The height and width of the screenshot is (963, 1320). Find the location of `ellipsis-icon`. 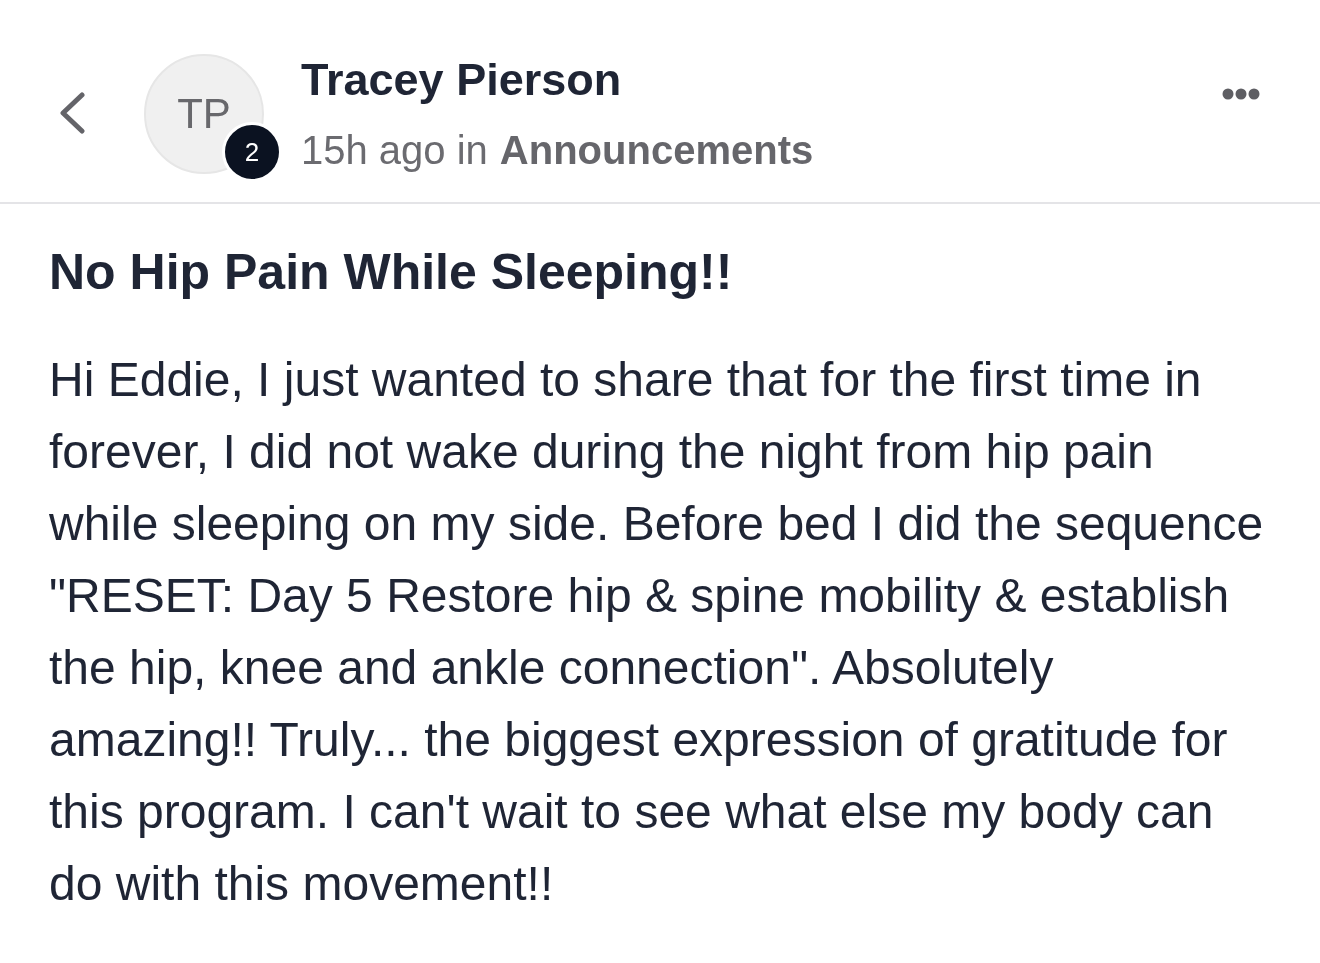

ellipsis-icon is located at coordinates (1241, 93).